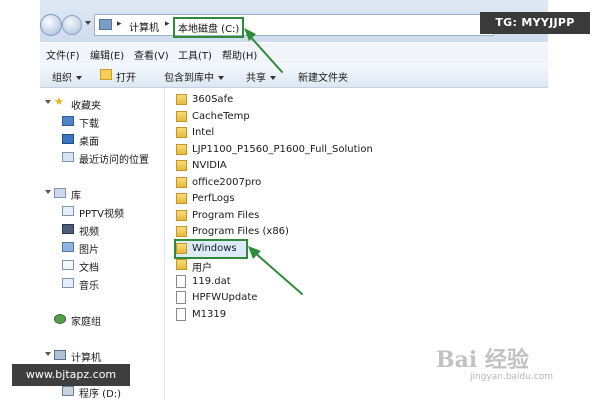 This screenshot has width=600, height=400. What do you see at coordinates (482, 360) in the screenshot?
I see `baidu-watermark: Bai 经验` at bounding box center [482, 360].